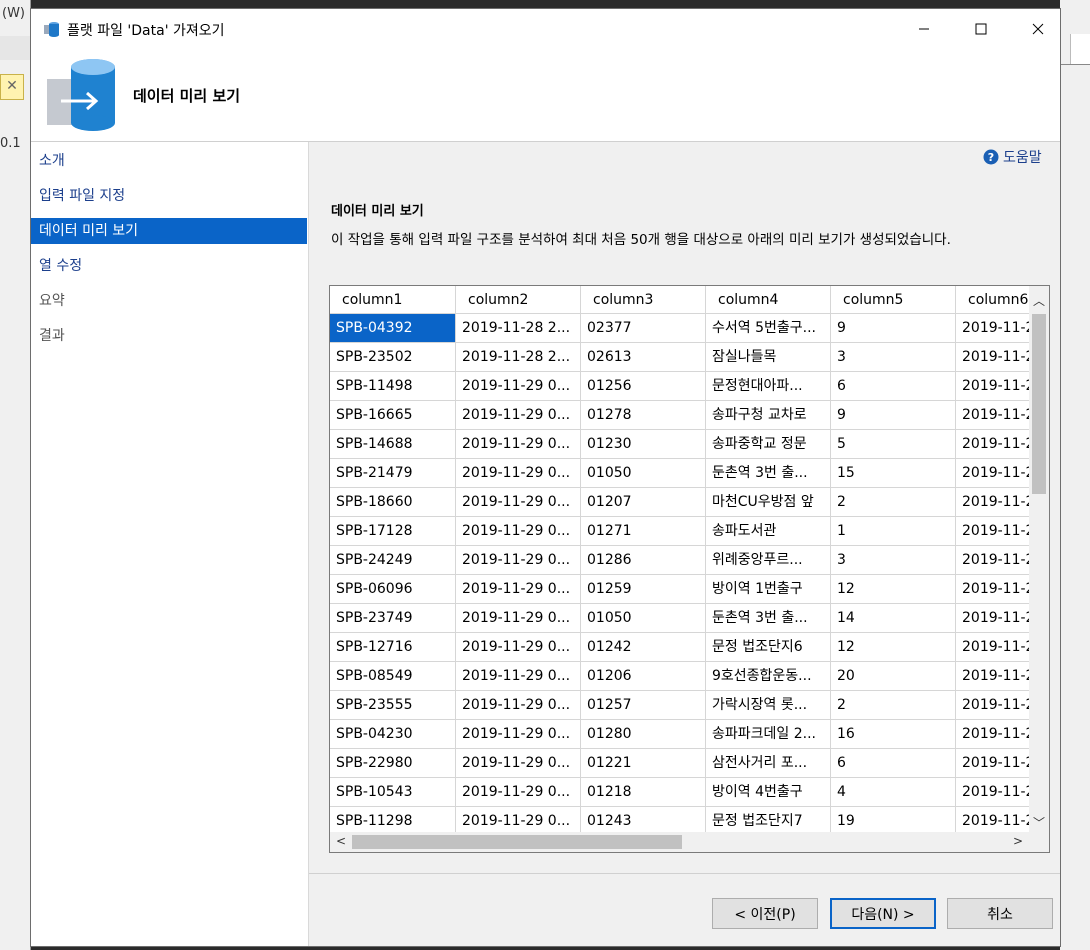 Image resolution: width=1090 pixels, height=950 pixels. I want to click on table-cell: SPB-21479, so click(393, 473).